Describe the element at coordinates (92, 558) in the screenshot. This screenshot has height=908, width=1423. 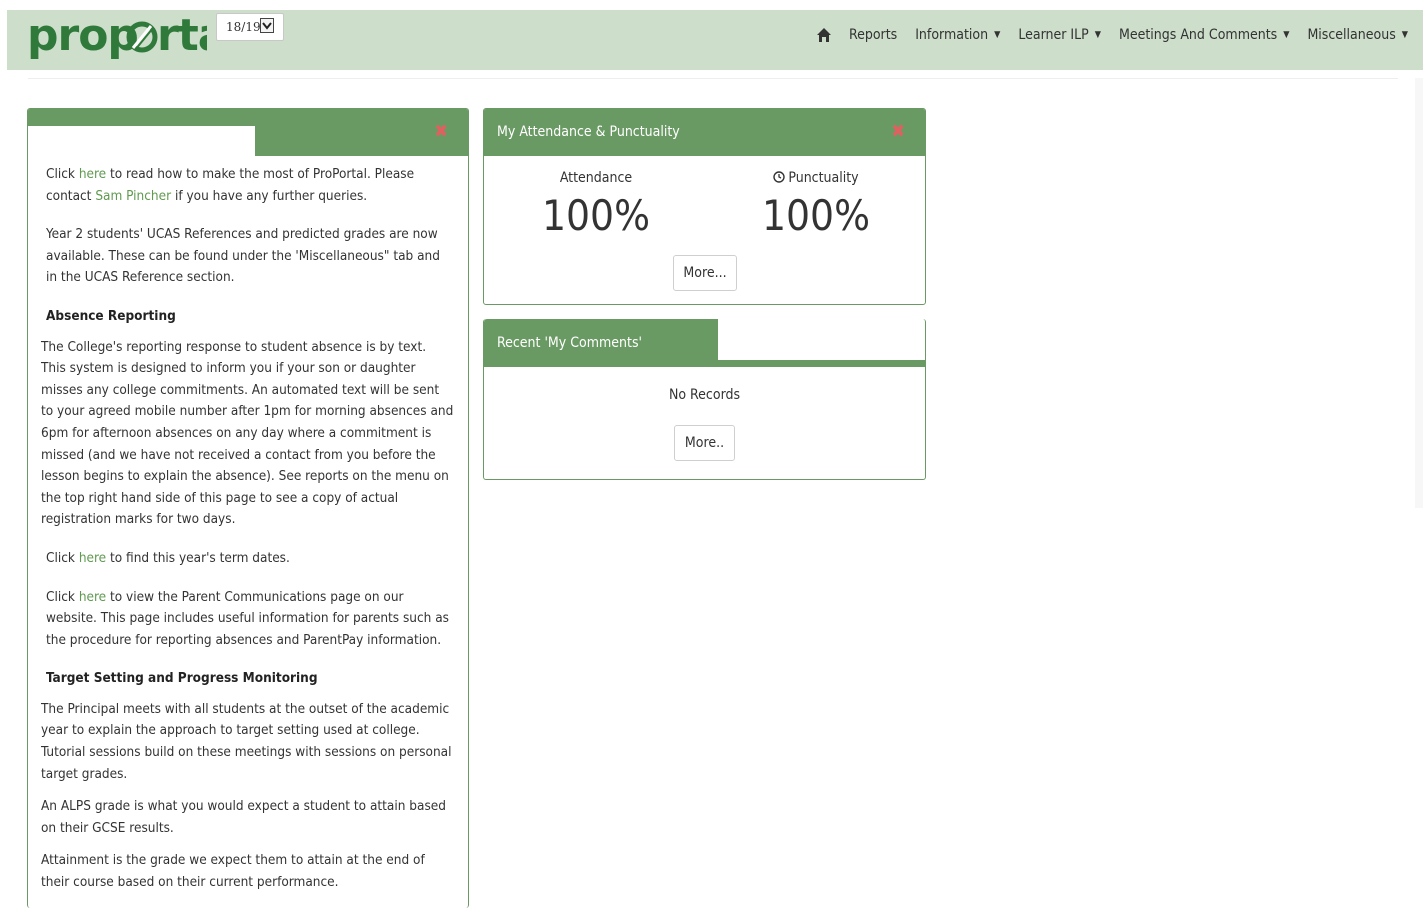
I see `term-dates-link: here` at that location.